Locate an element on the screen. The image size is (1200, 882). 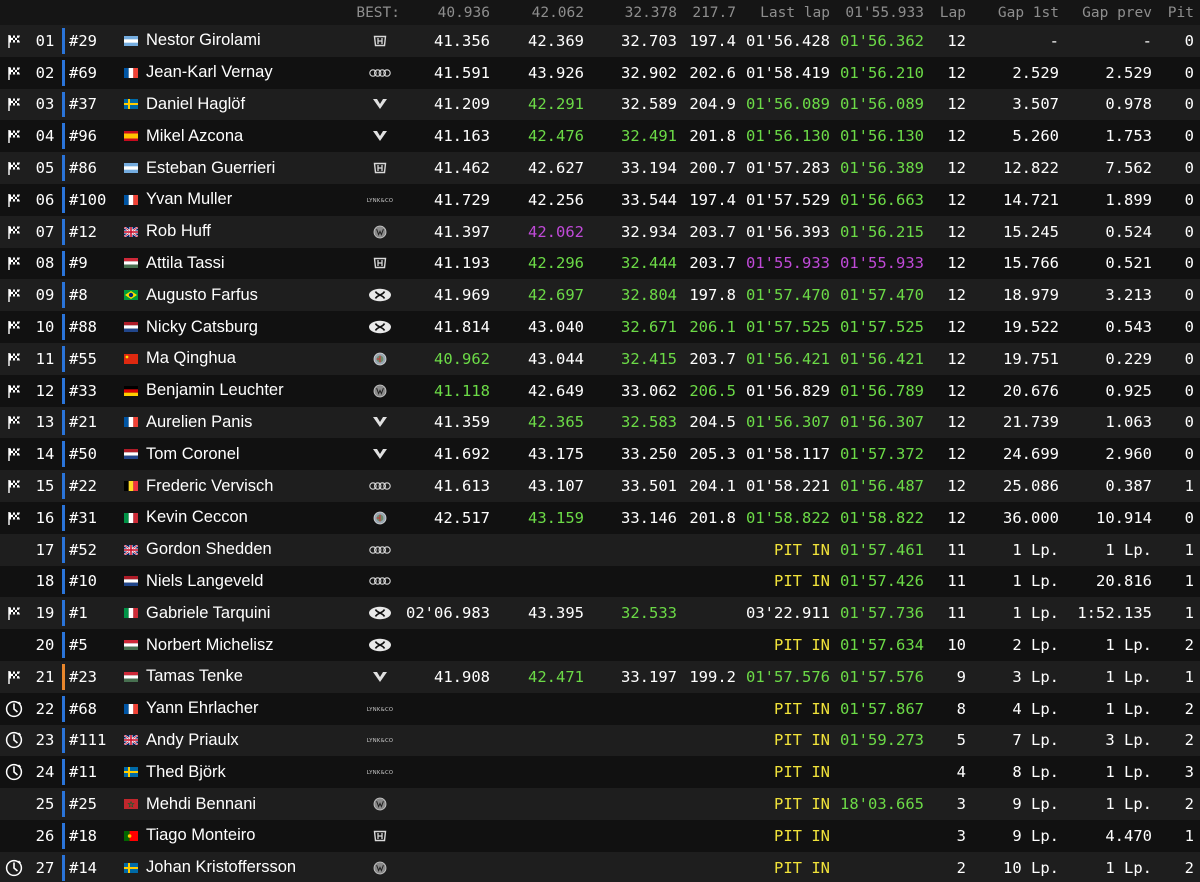
driver-name: Thed Björk is located at coordinates (251, 772).